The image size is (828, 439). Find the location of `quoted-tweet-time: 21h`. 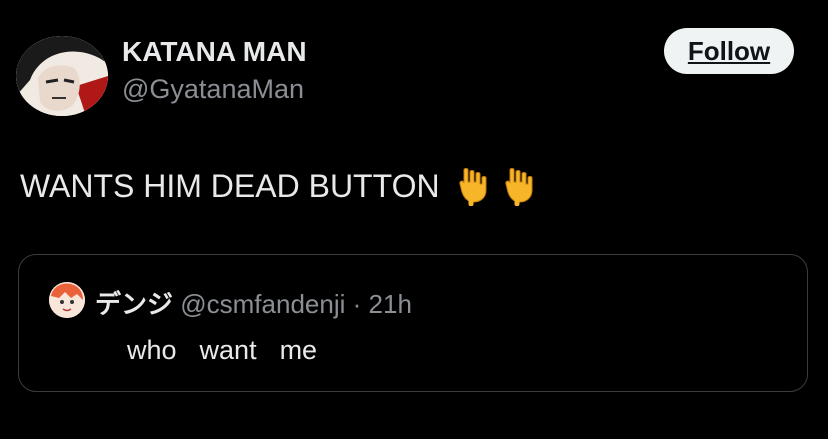

quoted-tweet-time: 21h is located at coordinates (390, 304).